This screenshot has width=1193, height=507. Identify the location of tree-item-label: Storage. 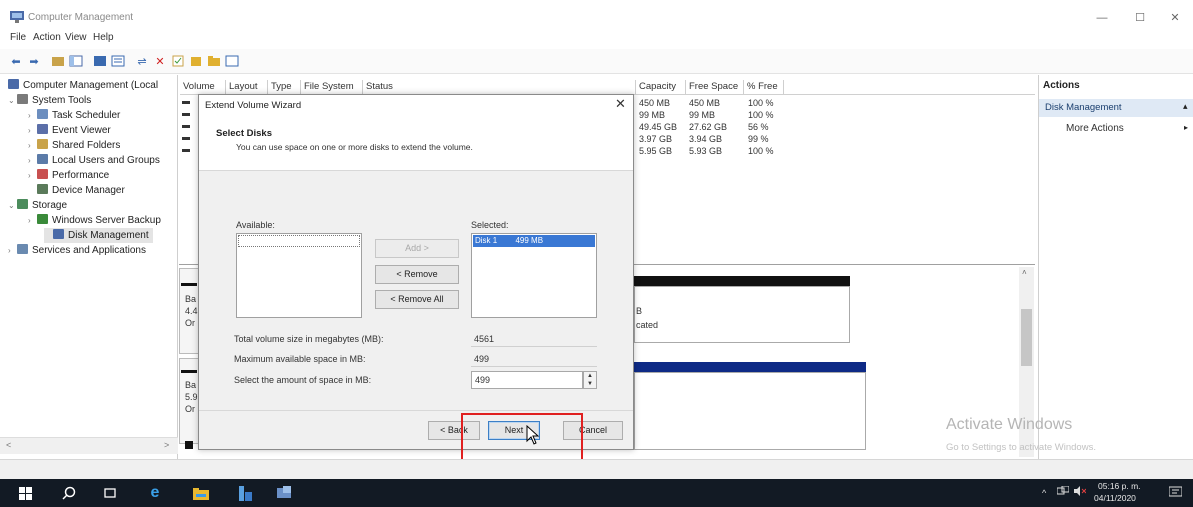
(50, 205).